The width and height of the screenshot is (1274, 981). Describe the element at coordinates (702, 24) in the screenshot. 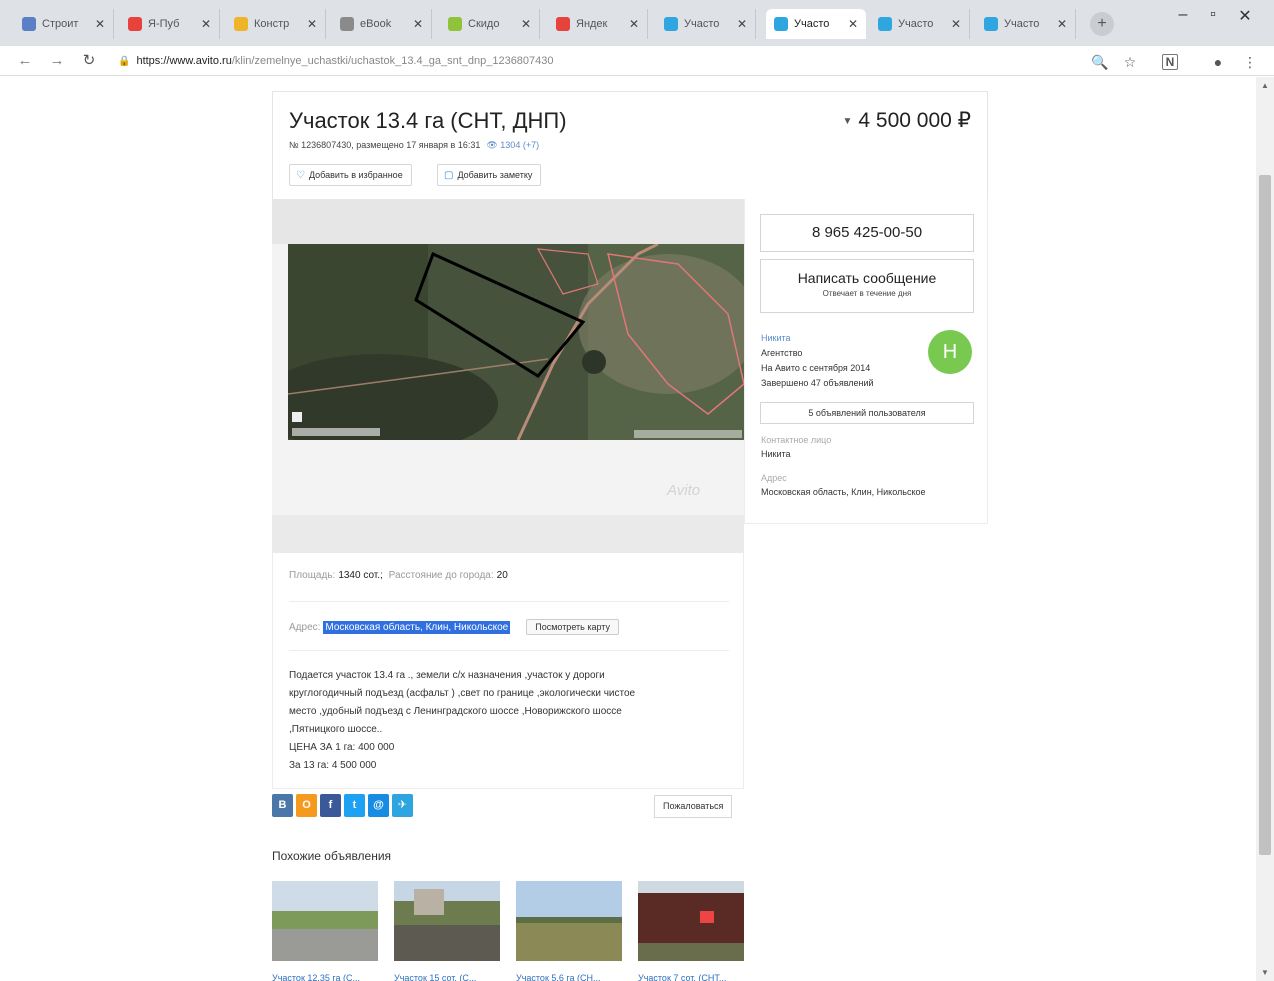

I see `tab-label: Участо` at that location.